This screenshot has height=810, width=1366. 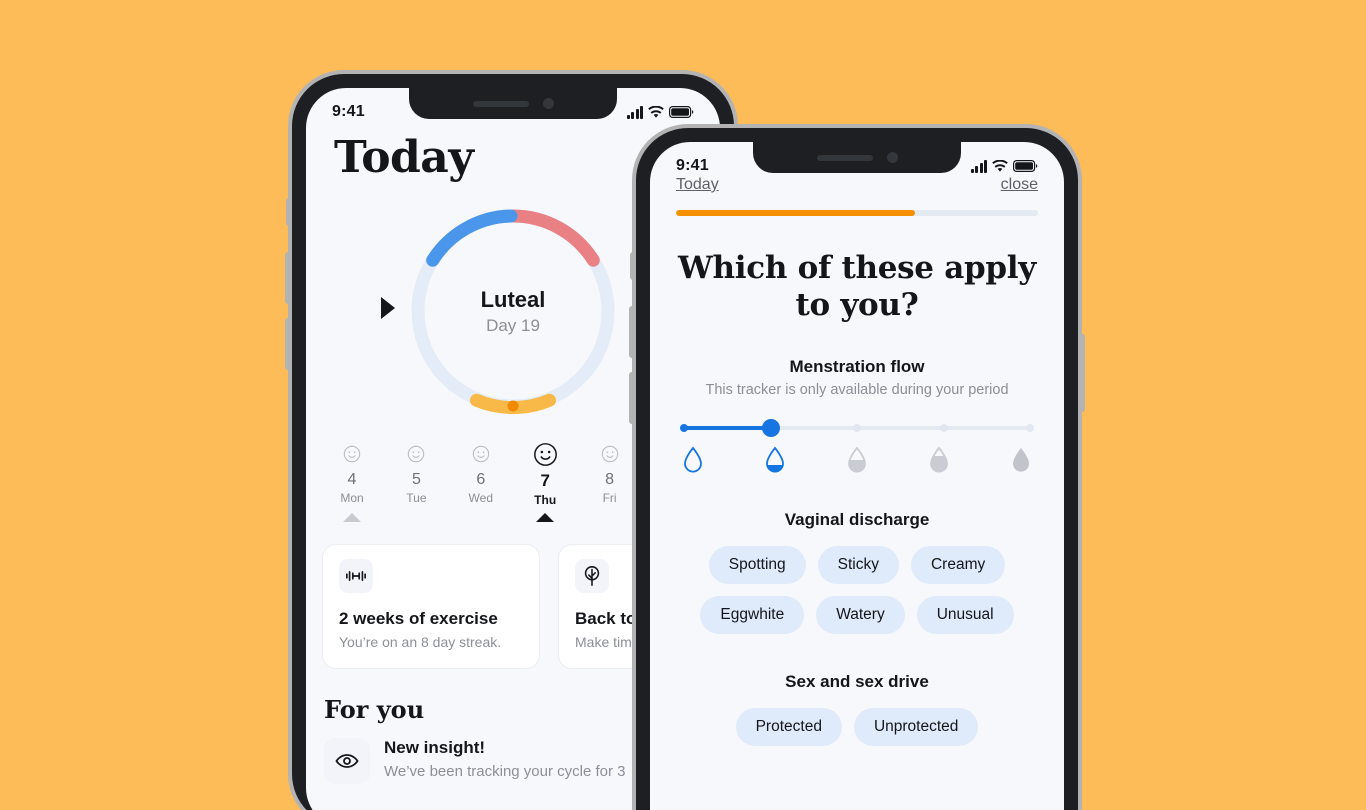 What do you see at coordinates (752, 615) in the screenshot?
I see `chip-eggwhite: Eggwhite` at bounding box center [752, 615].